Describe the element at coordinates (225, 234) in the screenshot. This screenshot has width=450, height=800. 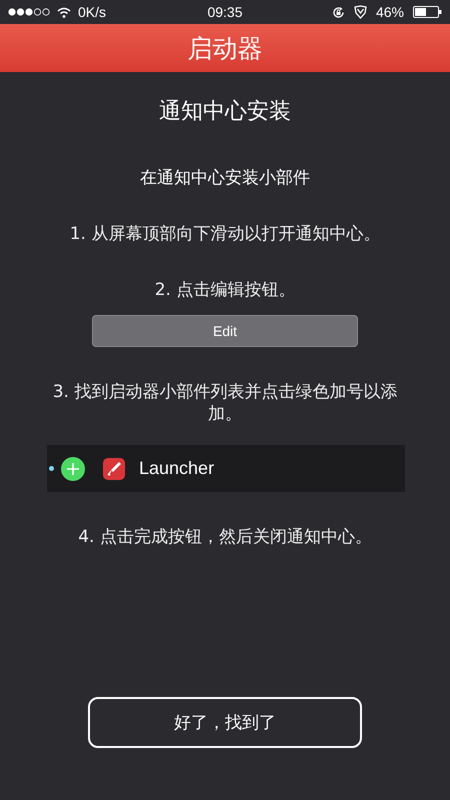
I see `instruction-text: 1. 从屏幕顶部向下滑动以打开通知中心。` at that location.